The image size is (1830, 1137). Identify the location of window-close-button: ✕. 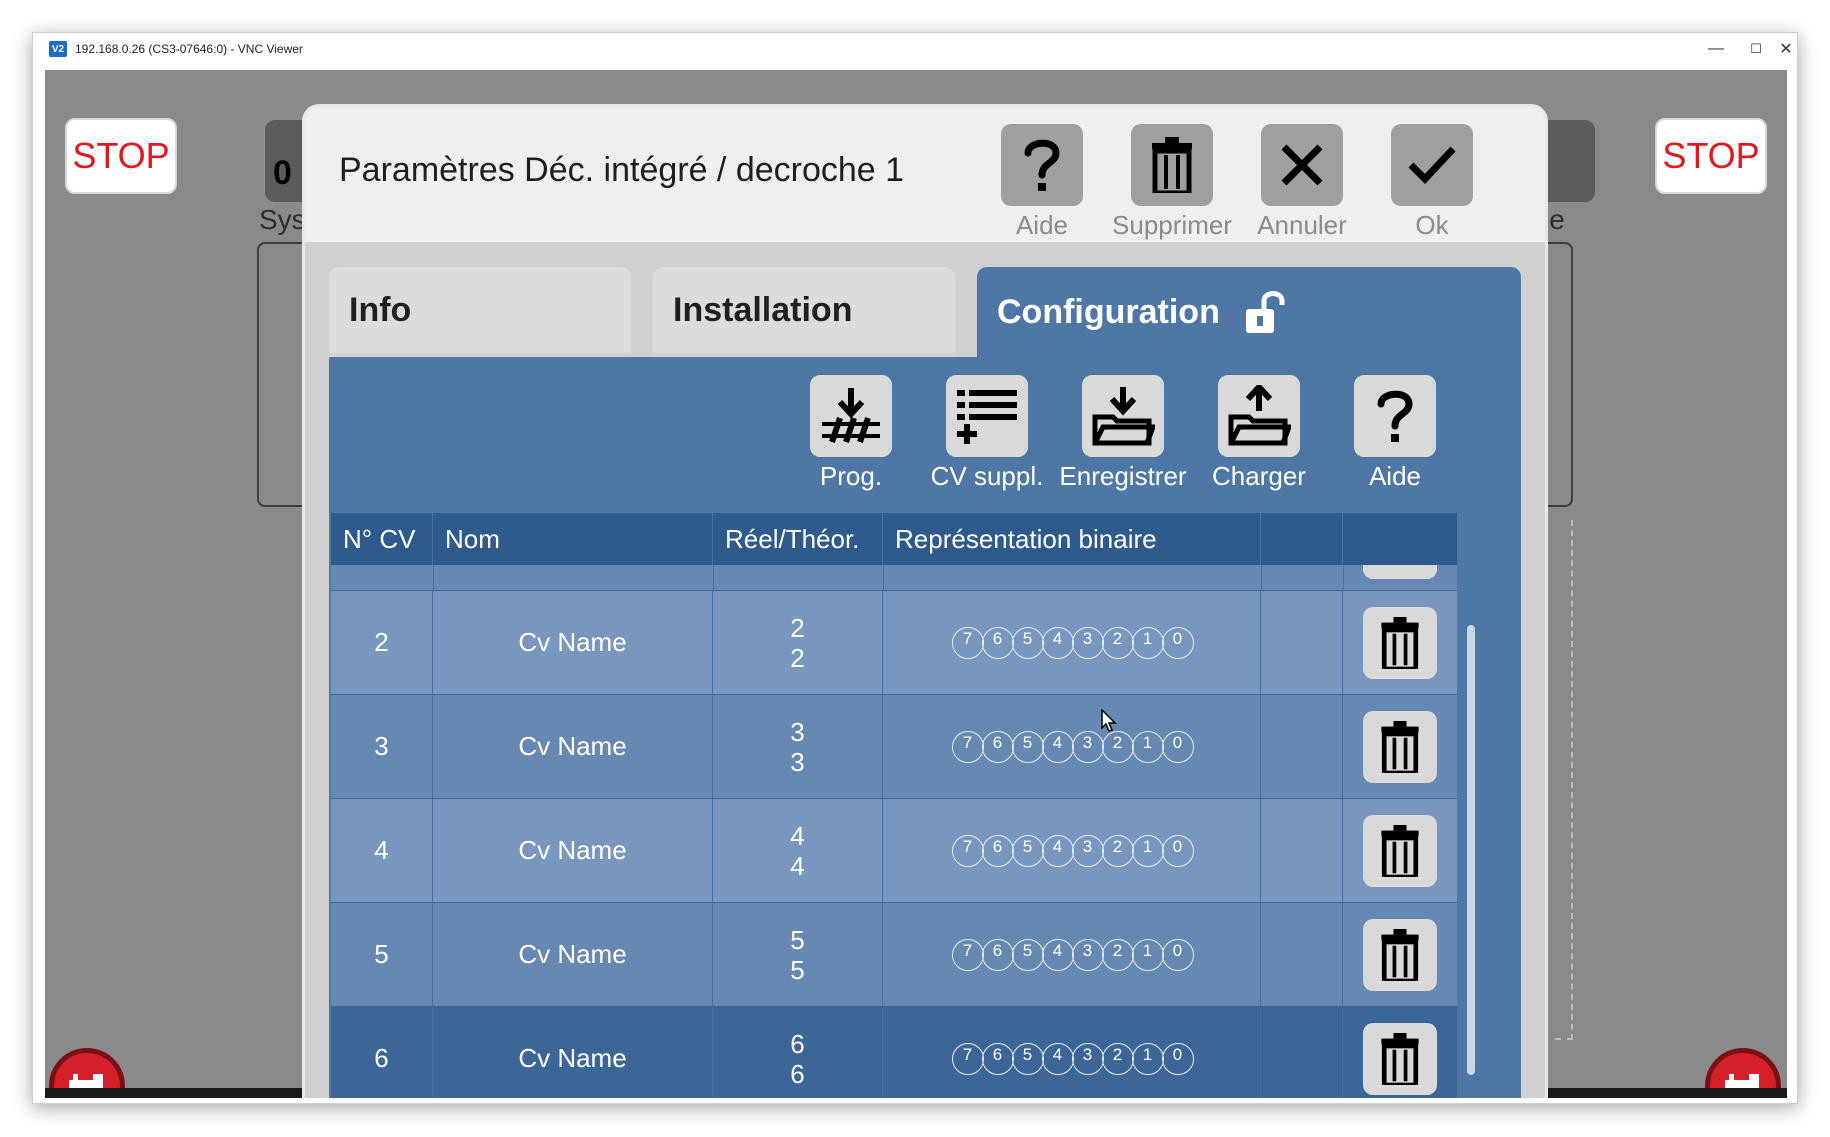
(1785, 49).